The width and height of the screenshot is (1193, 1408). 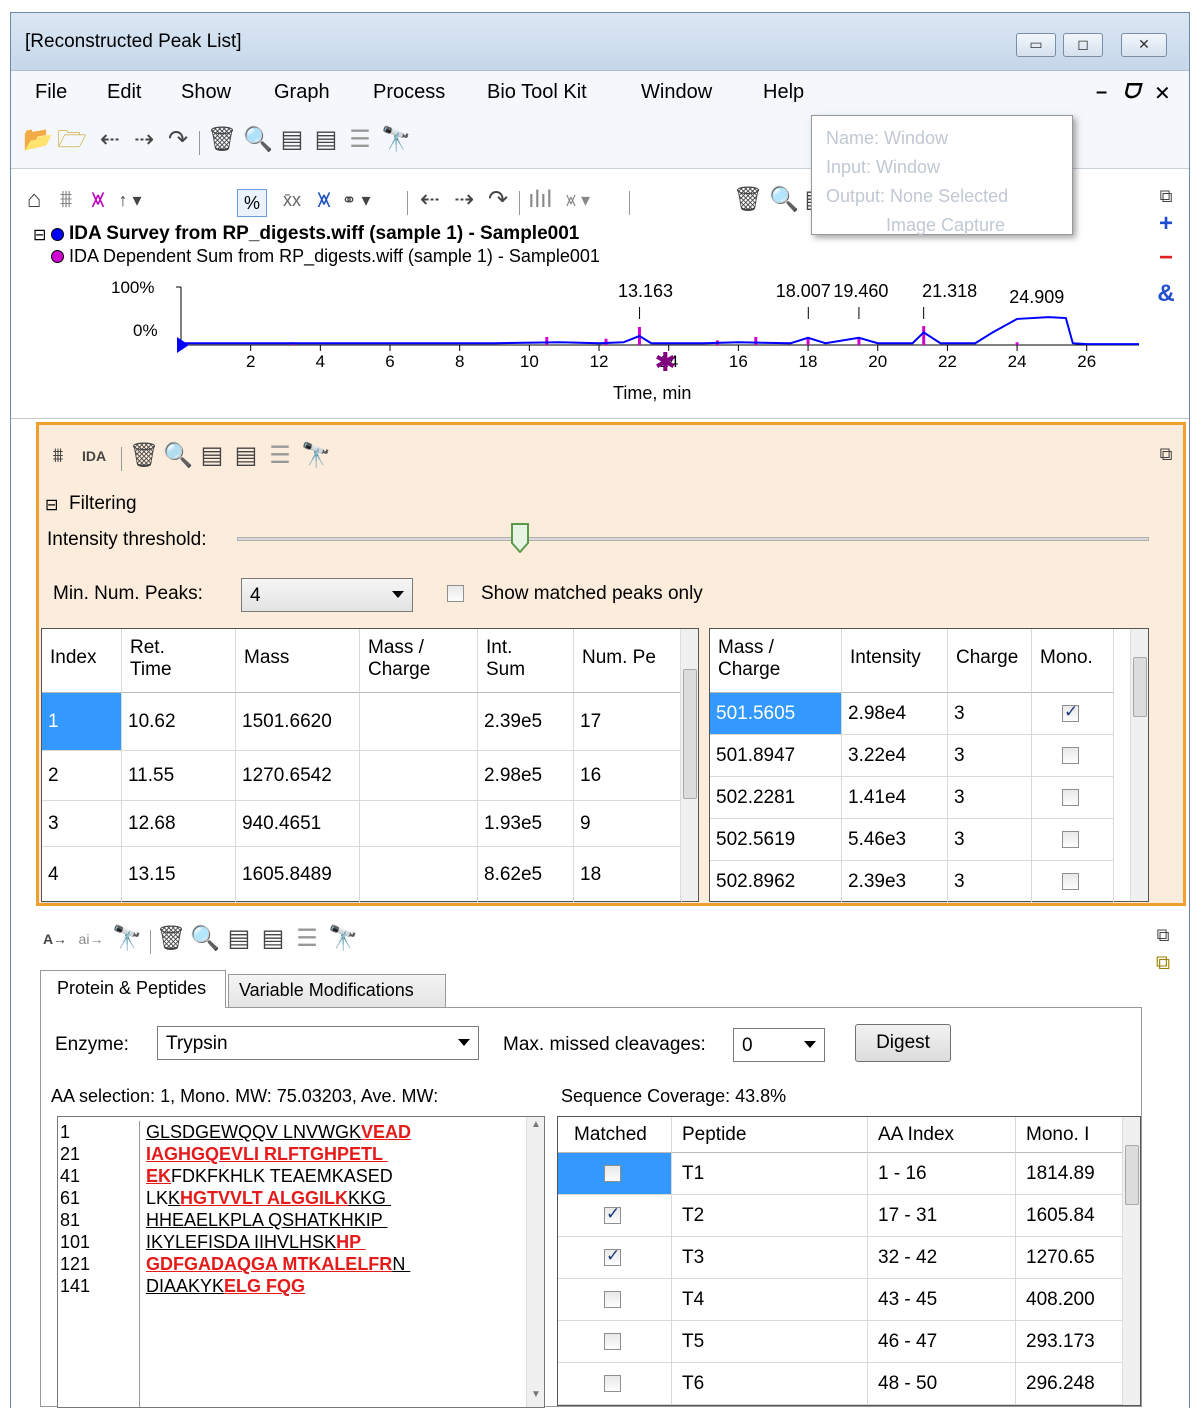 I want to click on open-folder-icon: 📂, so click(x=38, y=140).